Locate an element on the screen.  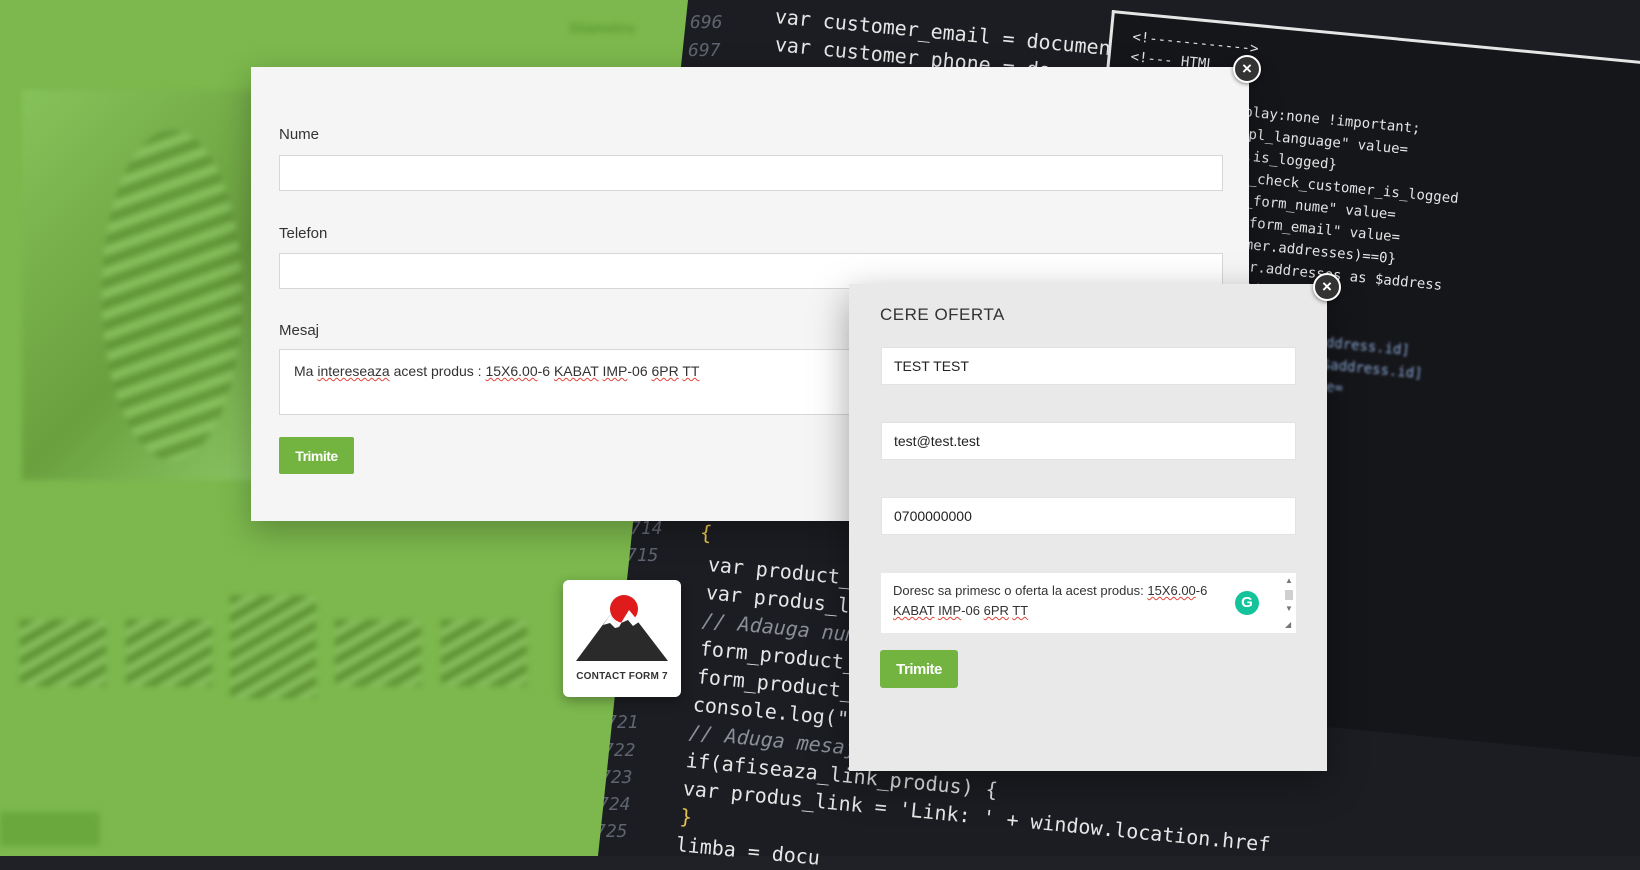
background-label: Diametru is located at coordinates (603, 28).